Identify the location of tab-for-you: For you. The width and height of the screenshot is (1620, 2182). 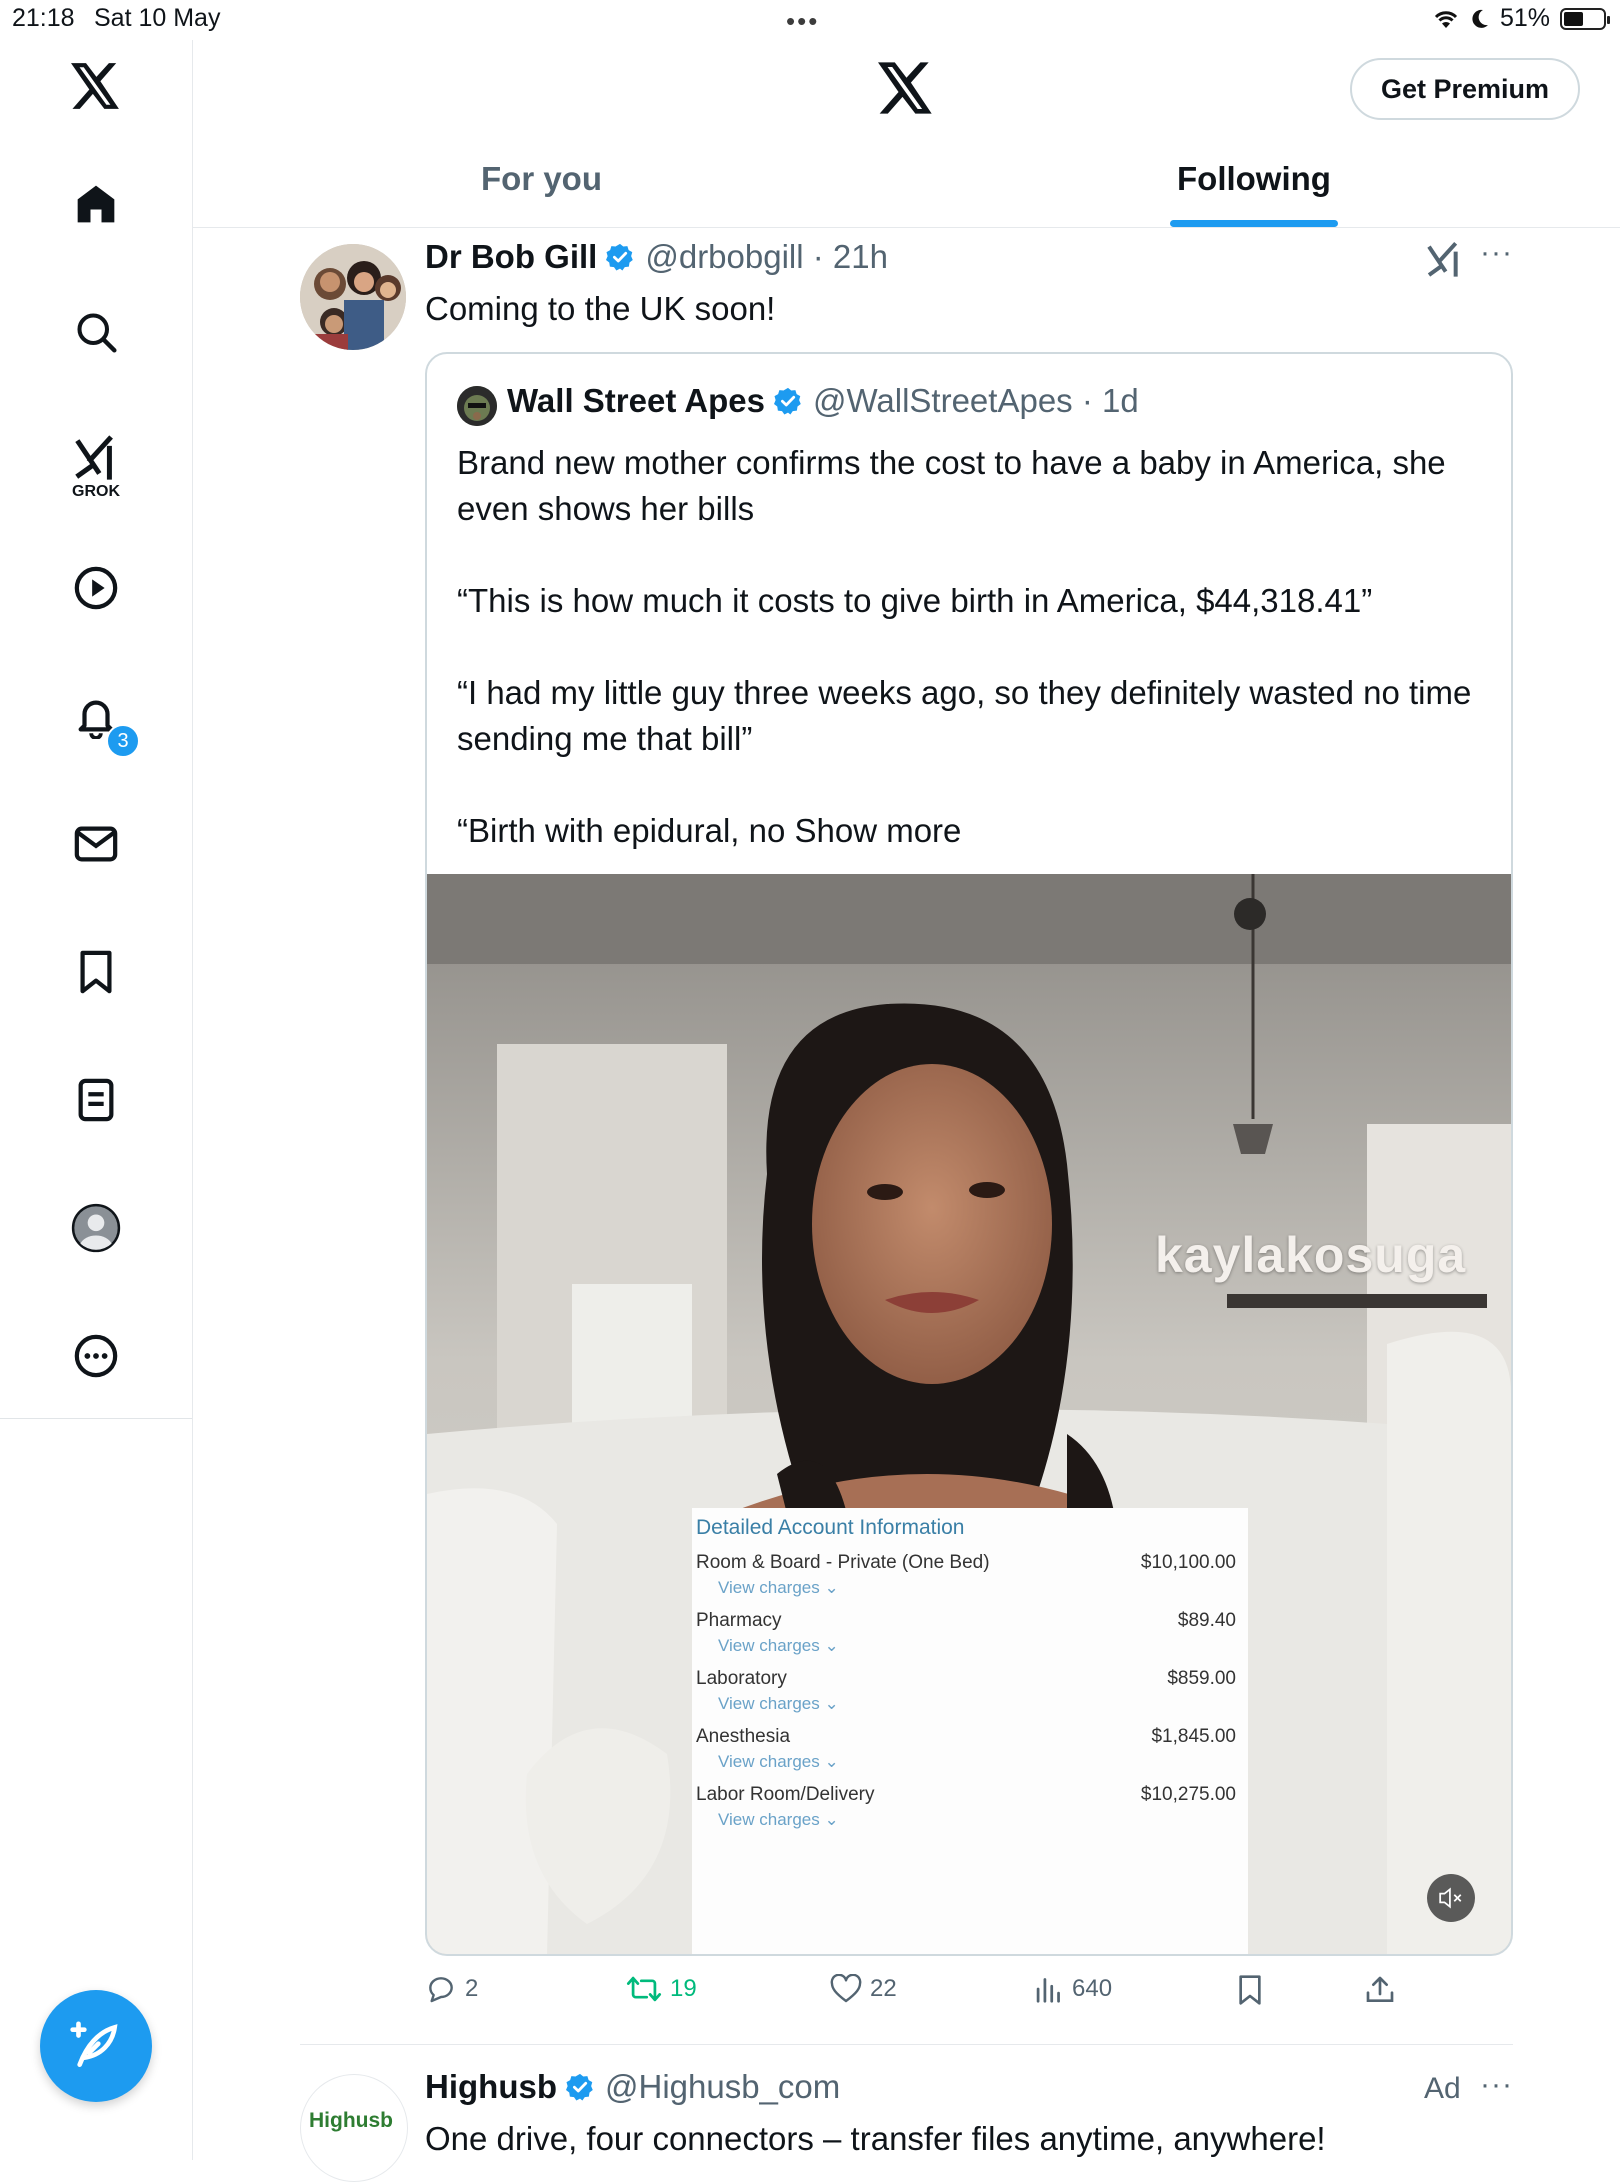
(541, 179).